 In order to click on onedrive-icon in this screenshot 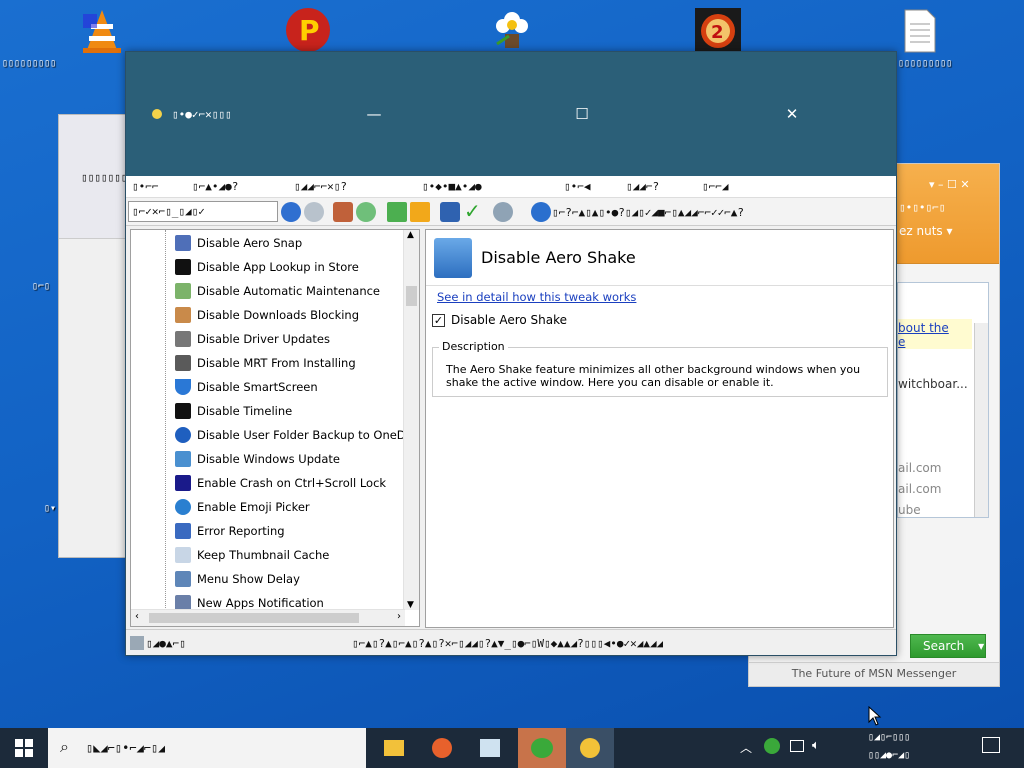, I will do `click(183, 435)`.